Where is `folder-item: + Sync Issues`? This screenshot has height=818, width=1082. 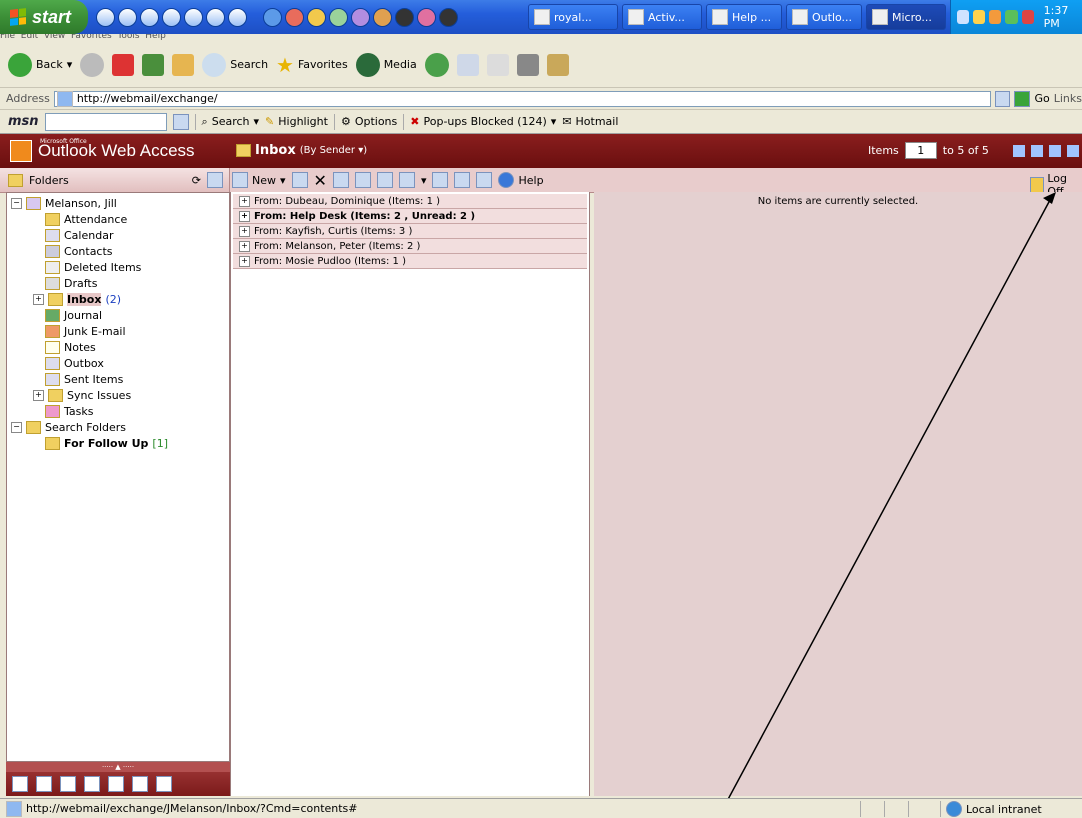
folder-item: + Sync Issues is located at coordinates (82, 395).